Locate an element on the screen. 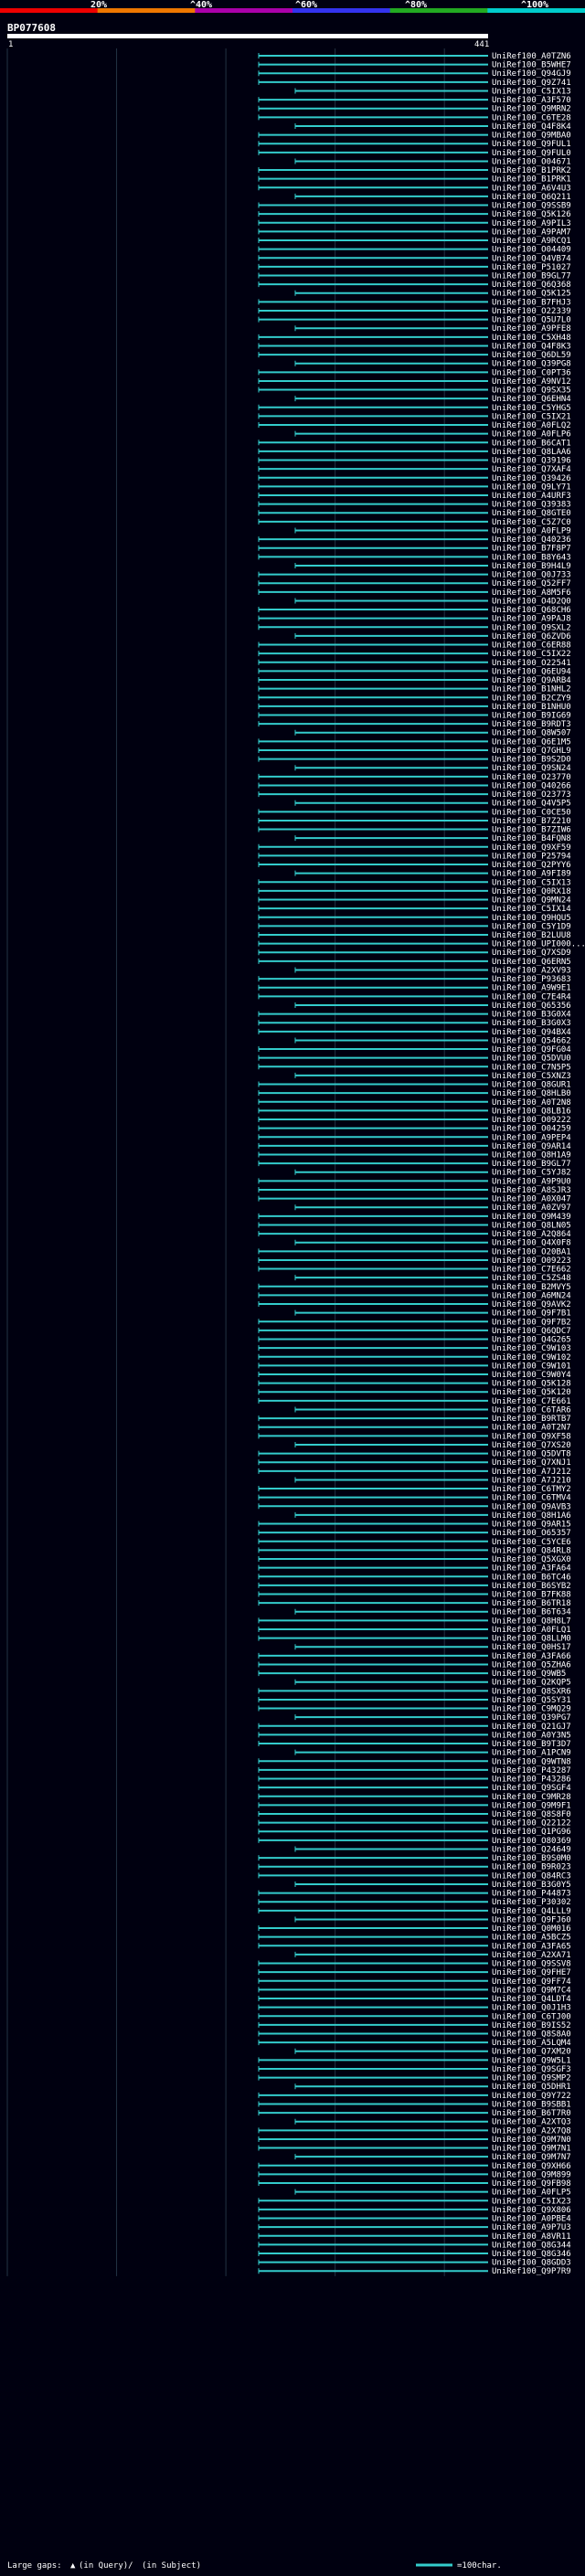 The width and height of the screenshot is (585, 2576). hit-label: UniRef100_Q52FF7 is located at coordinates (532, 583).